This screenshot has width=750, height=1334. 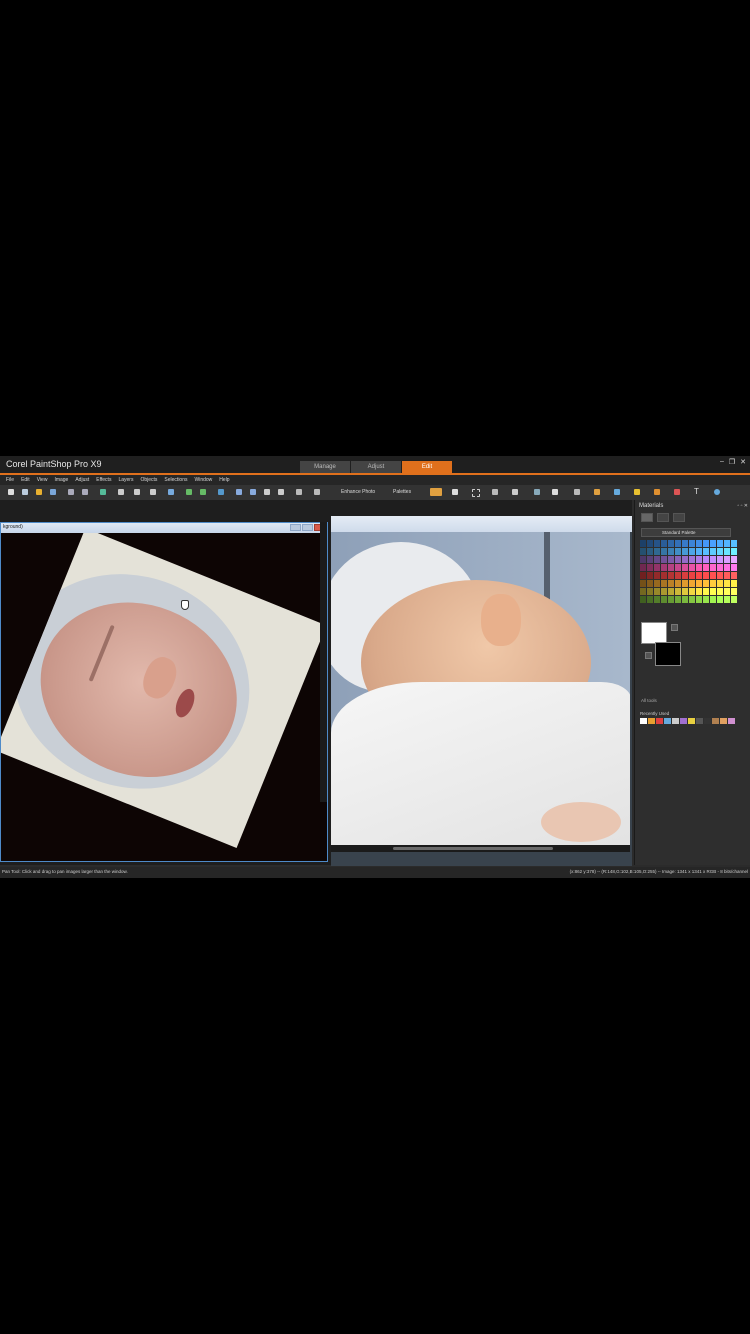 I want to click on rotate-right-icon, so click(x=203, y=492).